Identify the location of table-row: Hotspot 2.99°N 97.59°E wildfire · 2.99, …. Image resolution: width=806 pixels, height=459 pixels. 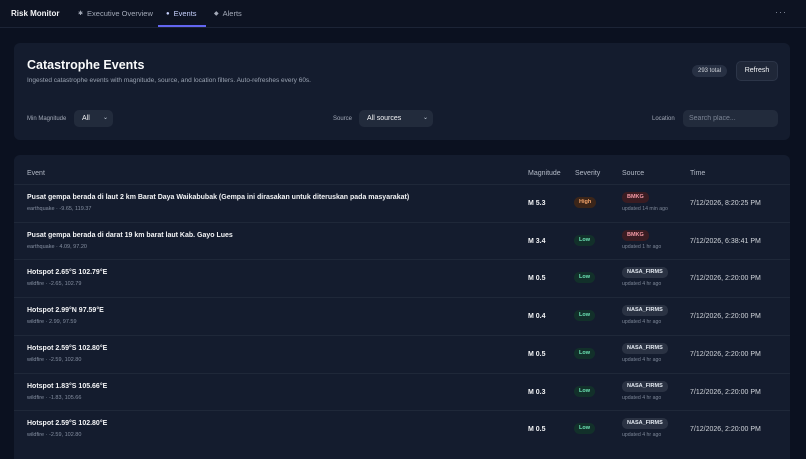
(402, 316).